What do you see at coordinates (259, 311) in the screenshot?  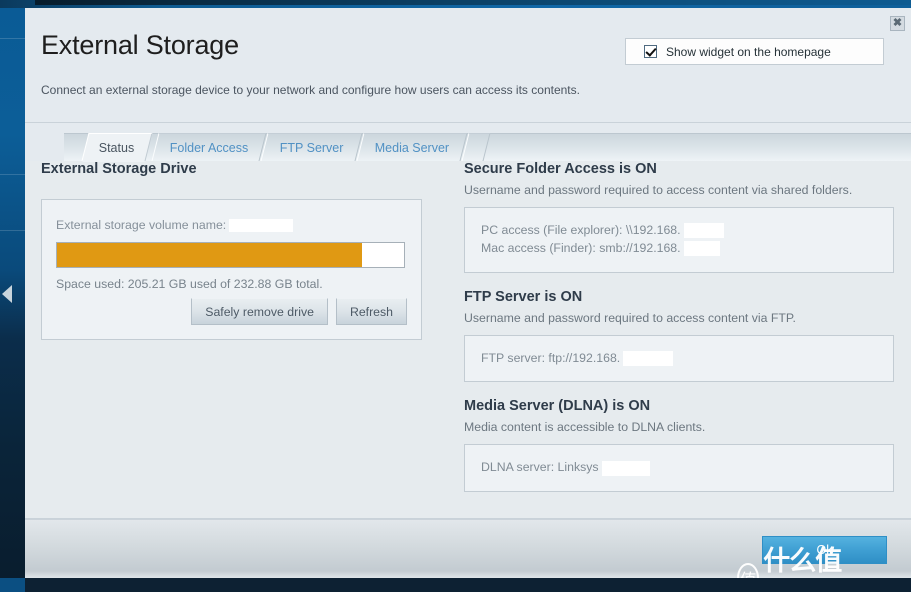 I see `safely-remove-drive-button: Safely remove drive` at bounding box center [259, 311].